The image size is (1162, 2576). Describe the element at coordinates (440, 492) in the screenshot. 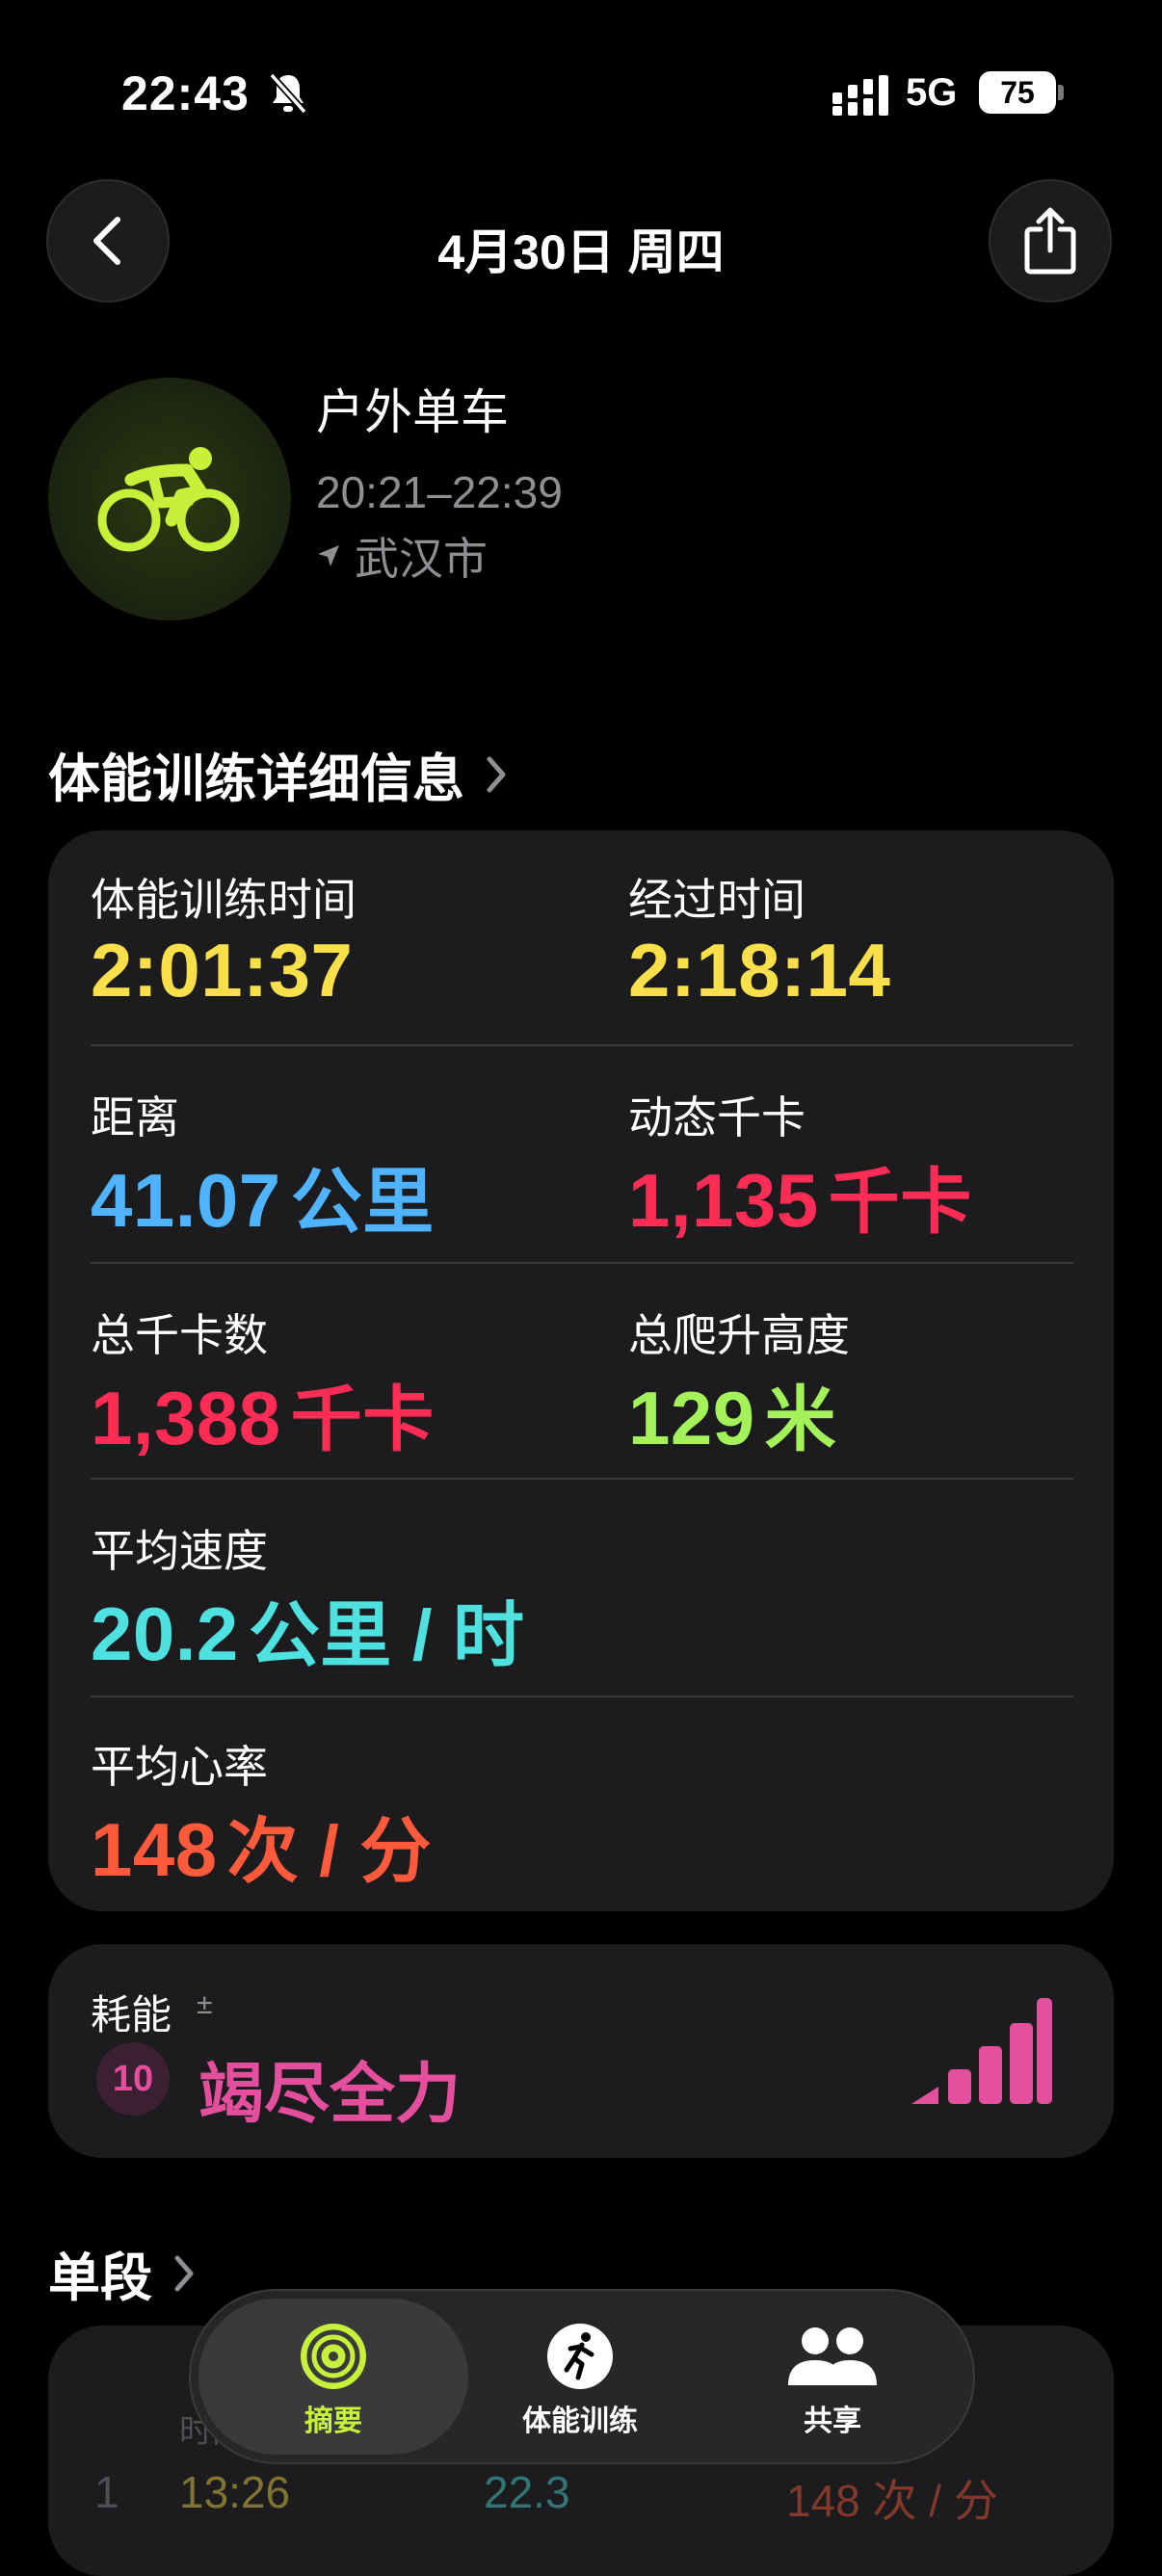

I see `workout-time-range: 20:21–22:39` at that location.